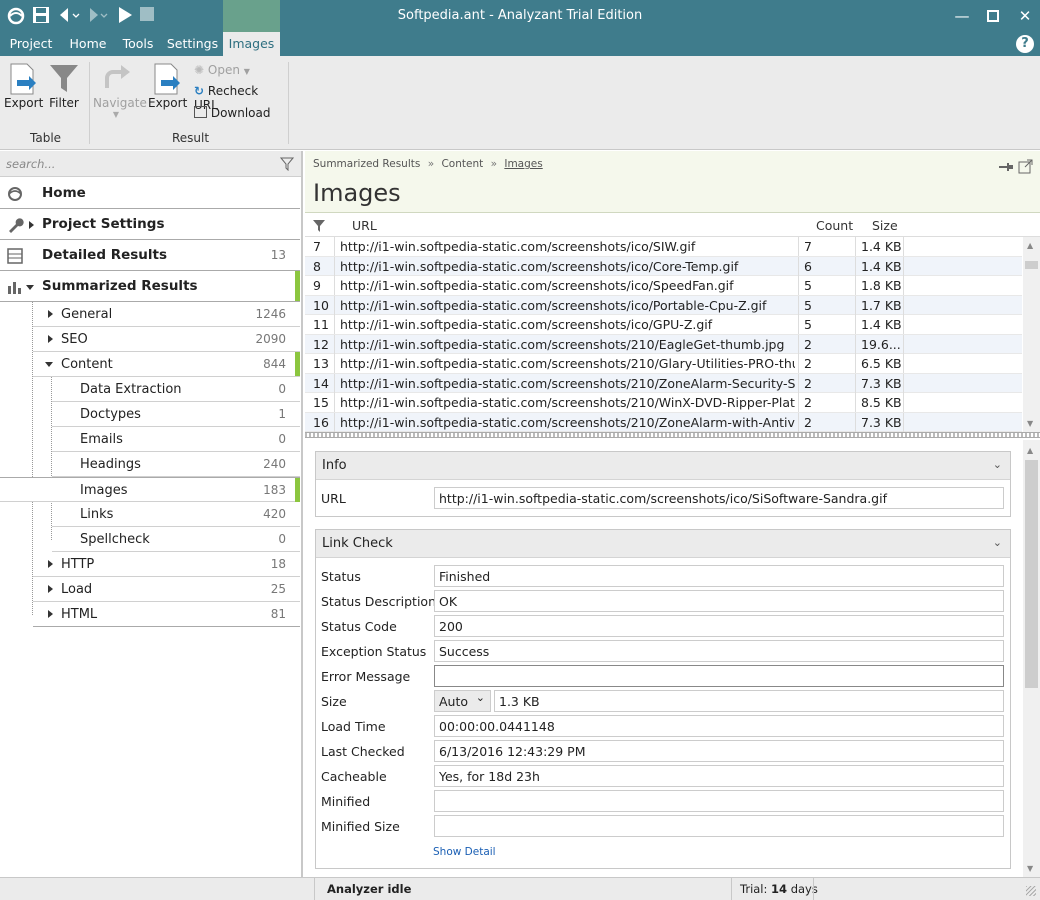 The height and width of the screenshot is (900, 1040). What do you see at coordinates (334, 285) in the screenshot?
I see `column-divider` at bounding box center [334, 285].